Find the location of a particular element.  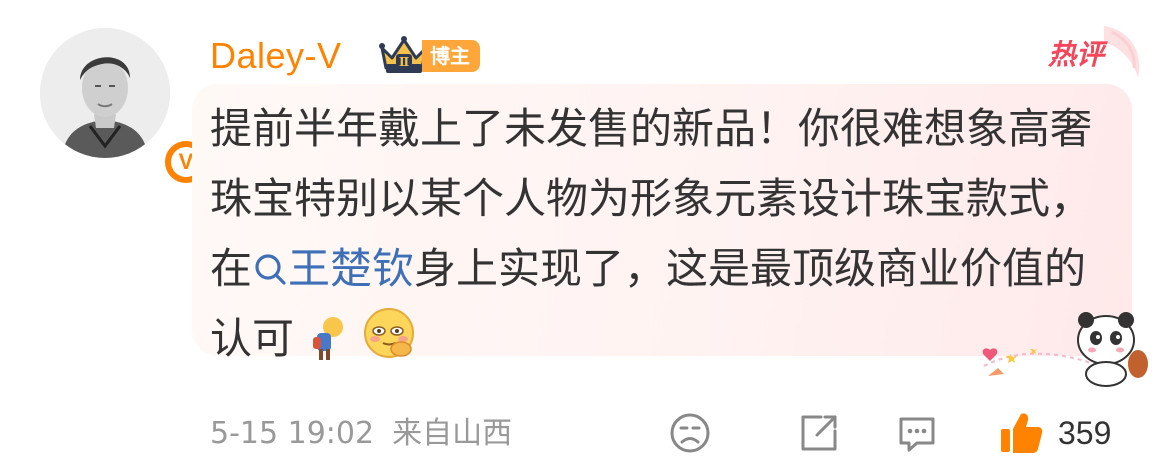

share-icon is located at coordinates (819, 433).